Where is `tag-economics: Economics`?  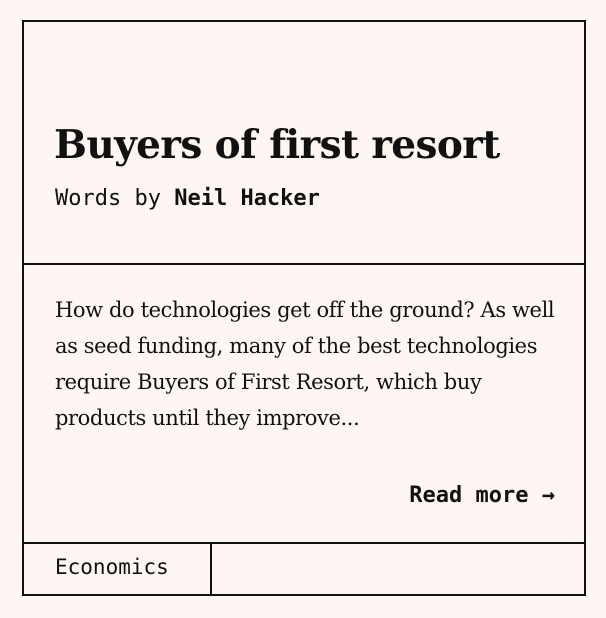
tag-economics: Economics is located at coordinates (118, 569).